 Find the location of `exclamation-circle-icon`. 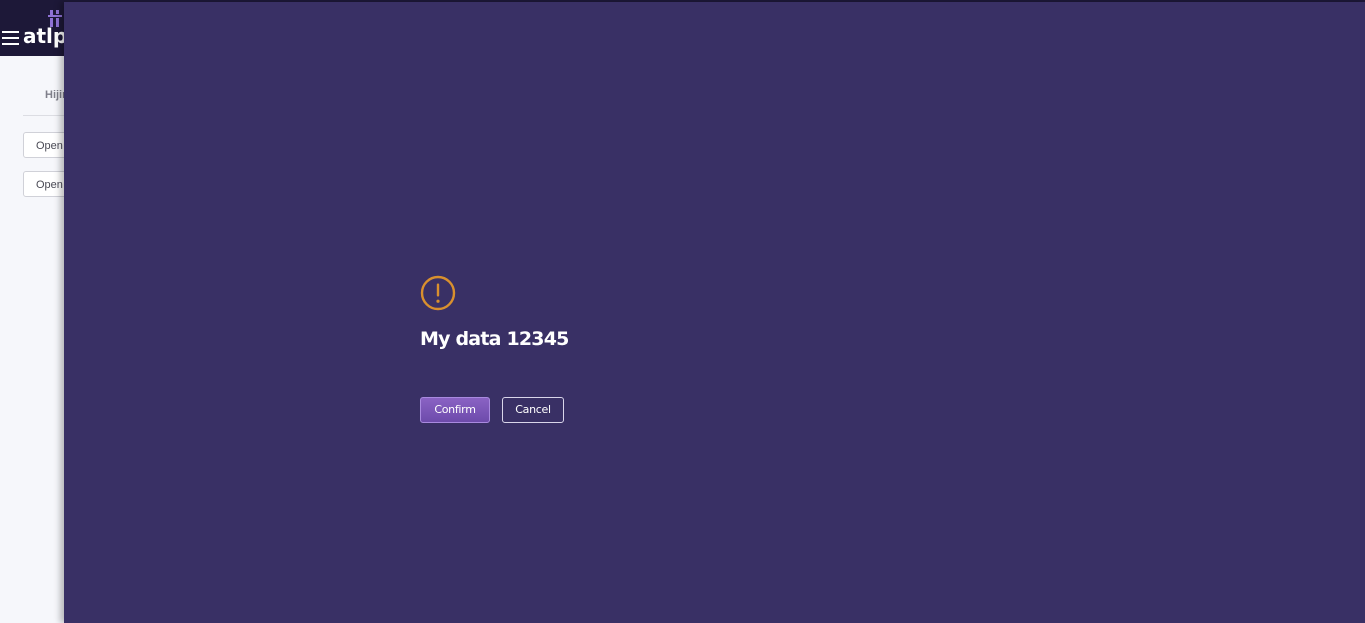

exclamation-circle-icon is located at coordinates (438, 293).